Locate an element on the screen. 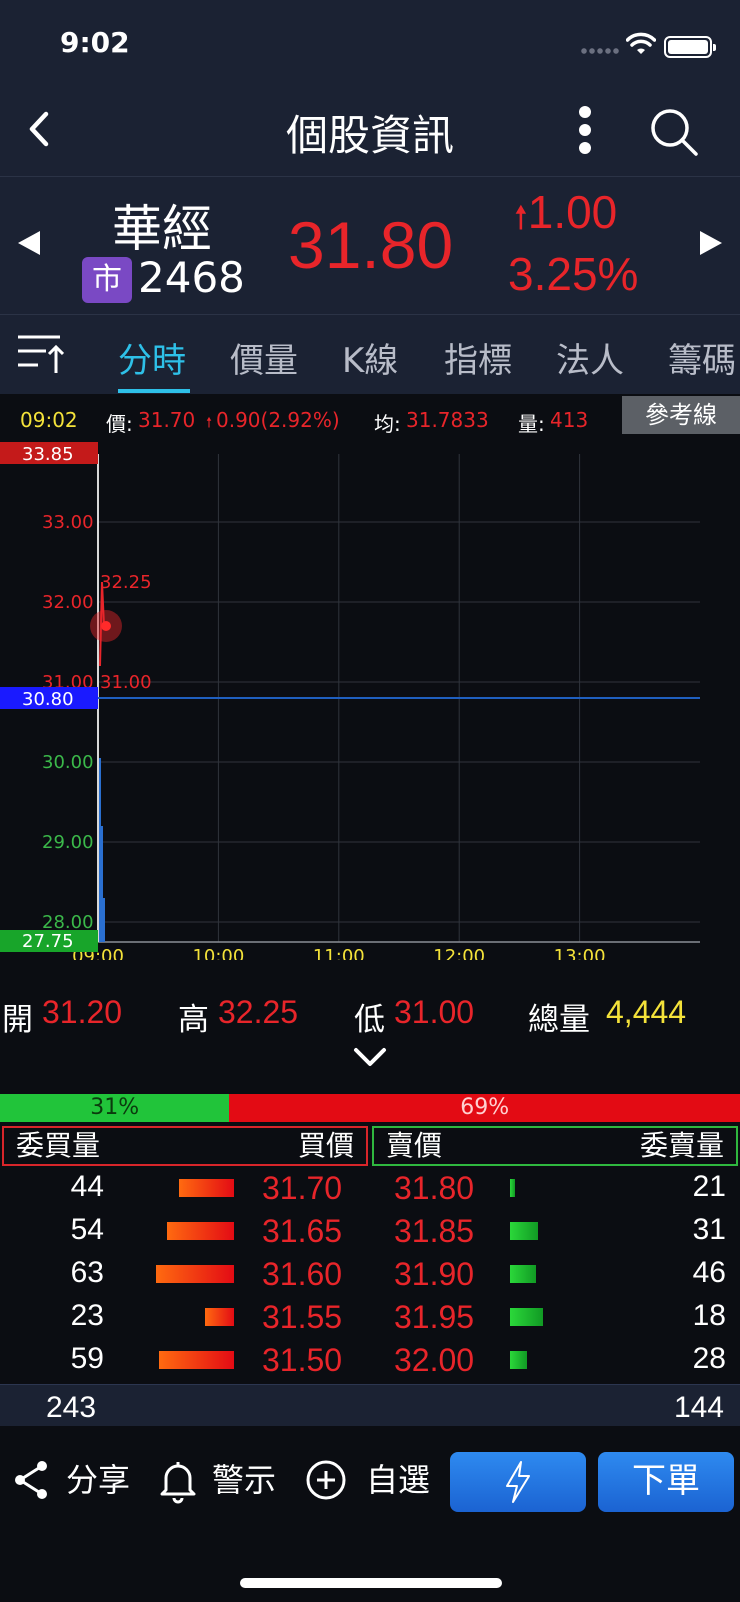  market-badge: 市 is located at coordinates (107, 280).